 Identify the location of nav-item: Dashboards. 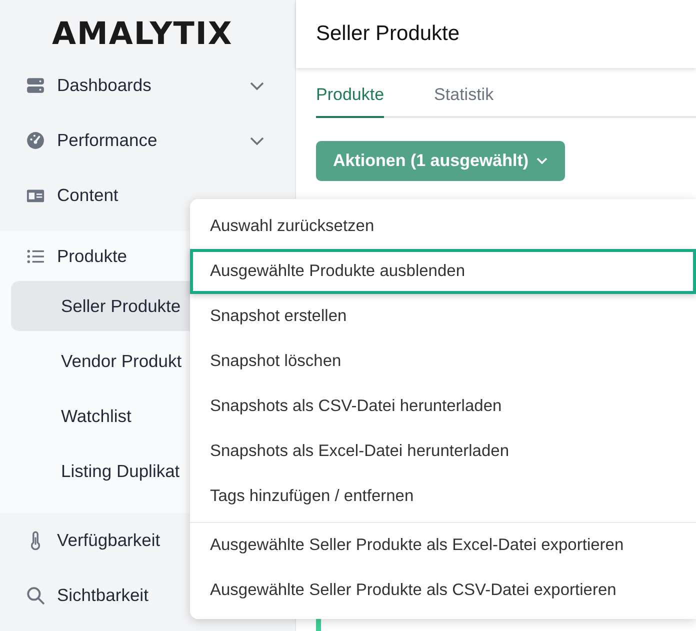
(147, 85).